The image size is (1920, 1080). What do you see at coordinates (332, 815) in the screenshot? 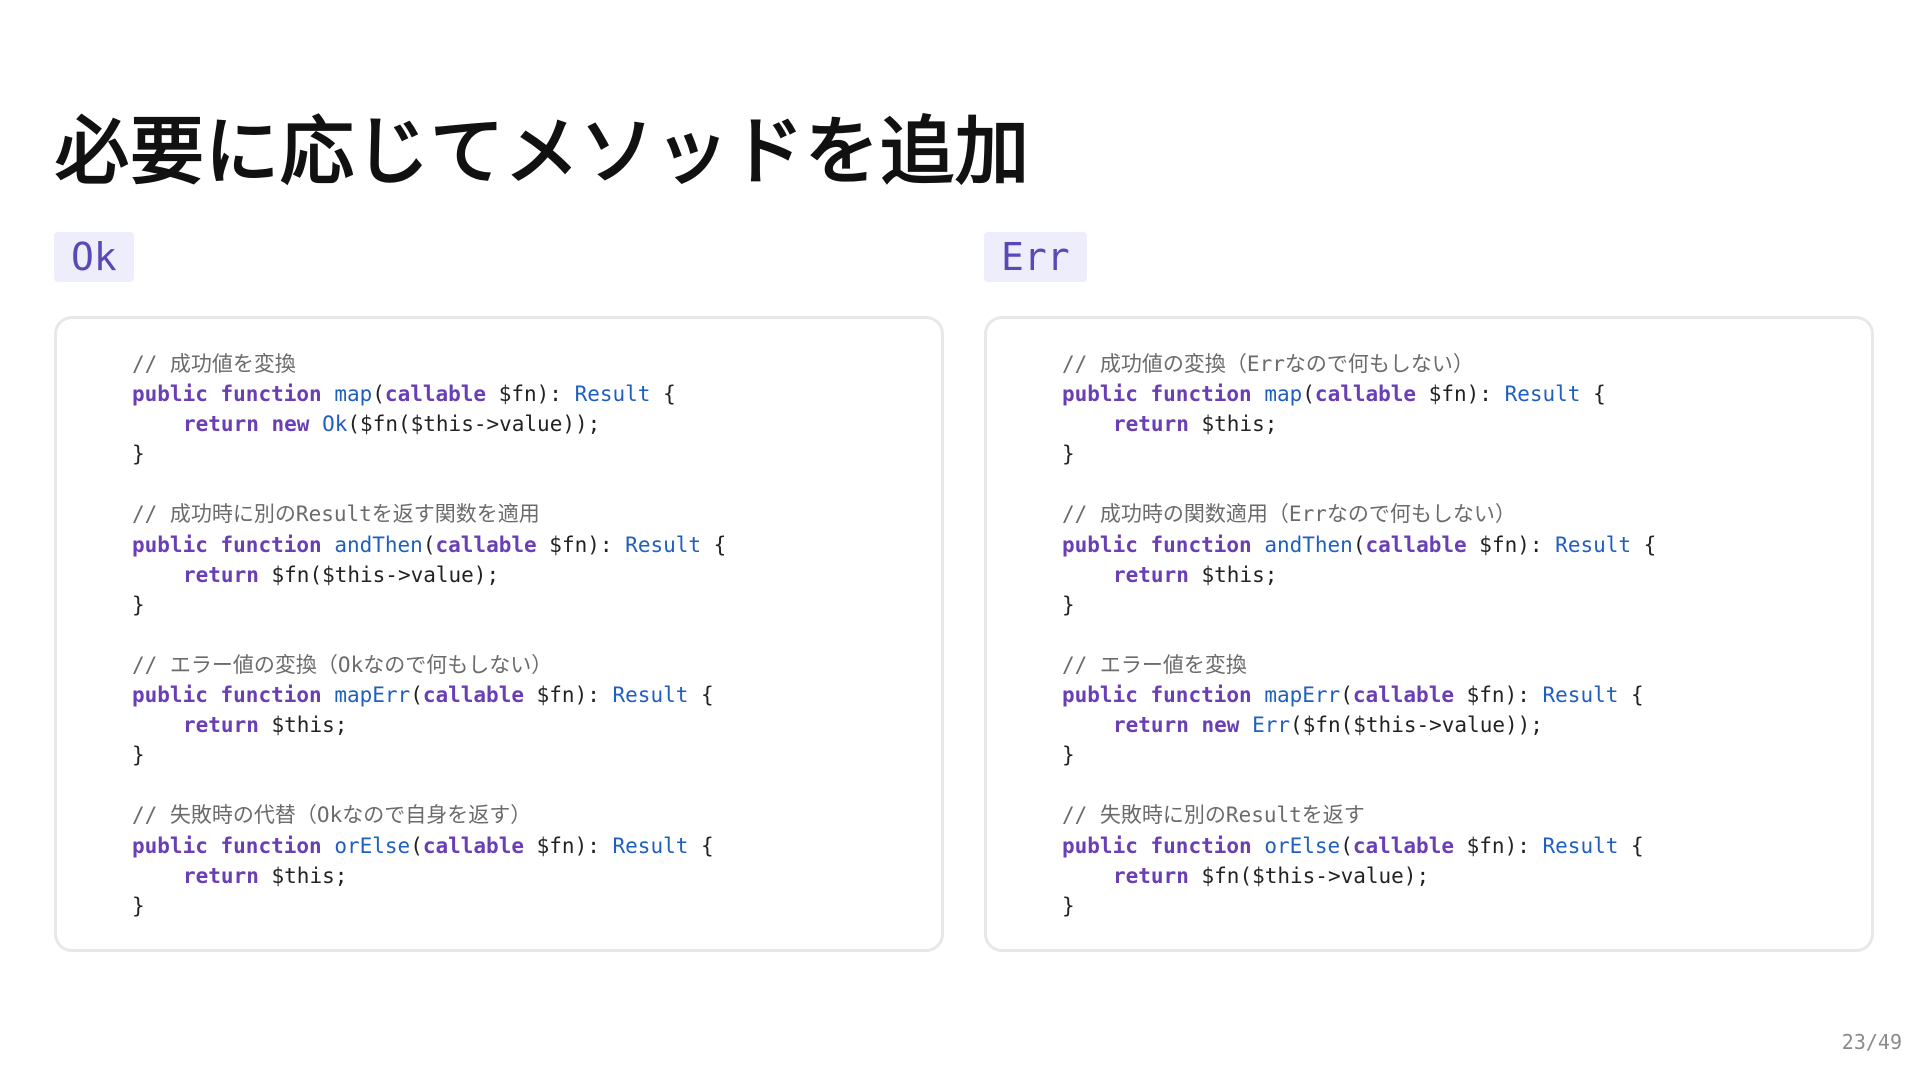
I see `code-comment: // 失敗時の代替（Okなので自身を返す）` at bounding box center [332, 815].